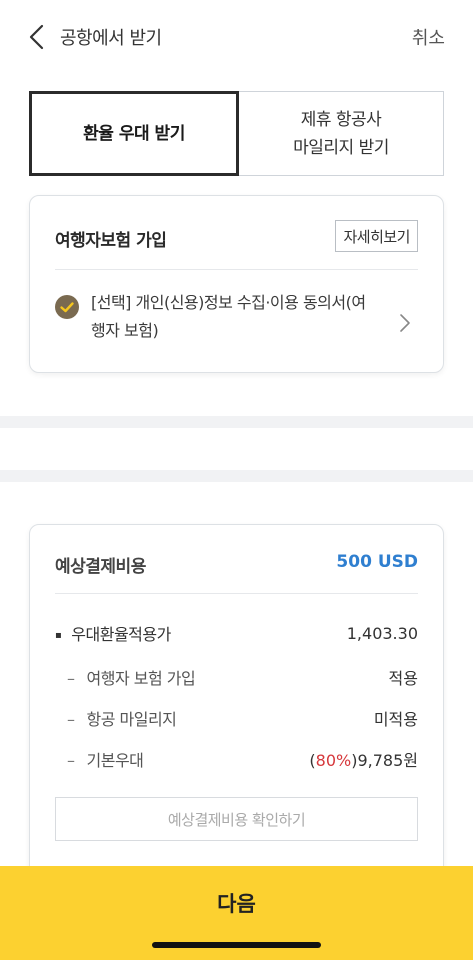 The height and width of the screenshot is (960, 473). I want to click on cost-title: 예상결제비용, so click(100, 567).